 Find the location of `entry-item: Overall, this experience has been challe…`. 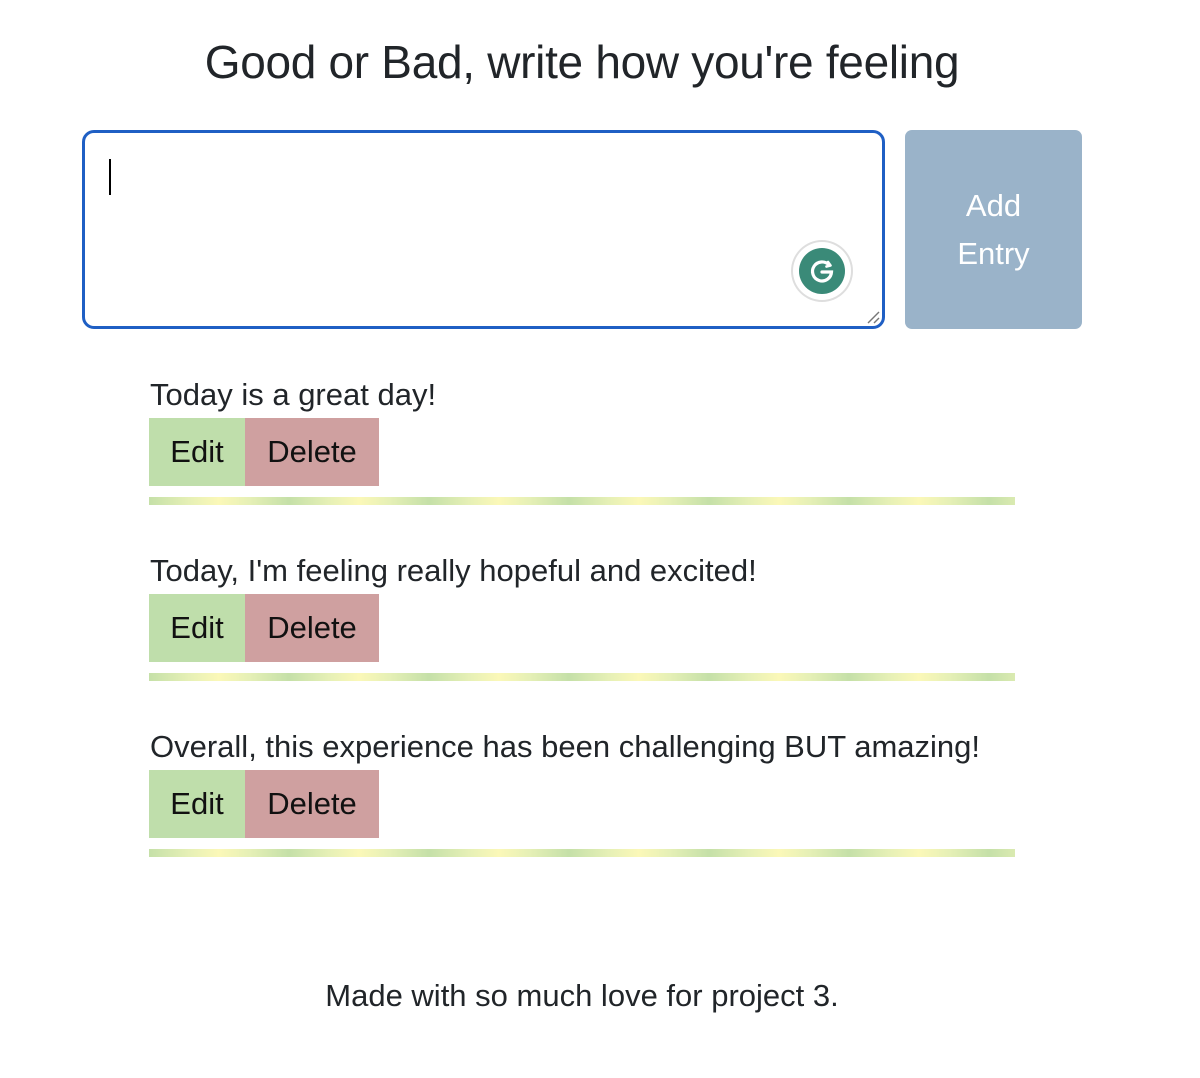

entry-item: Overall, this experience has been challe… is located at coordinates (589, 813).